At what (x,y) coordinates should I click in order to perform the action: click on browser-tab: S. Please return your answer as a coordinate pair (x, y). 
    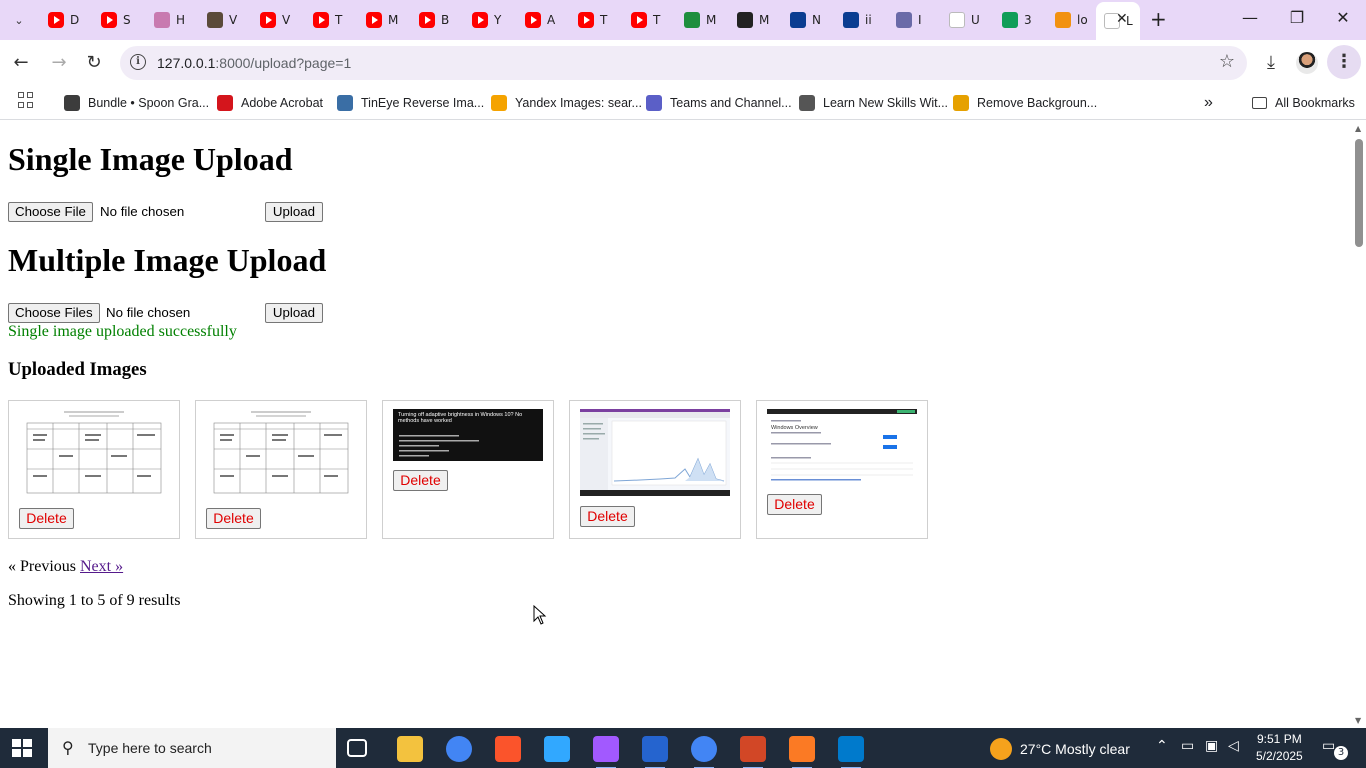
    Looking at the image, I should click on (119, 20).